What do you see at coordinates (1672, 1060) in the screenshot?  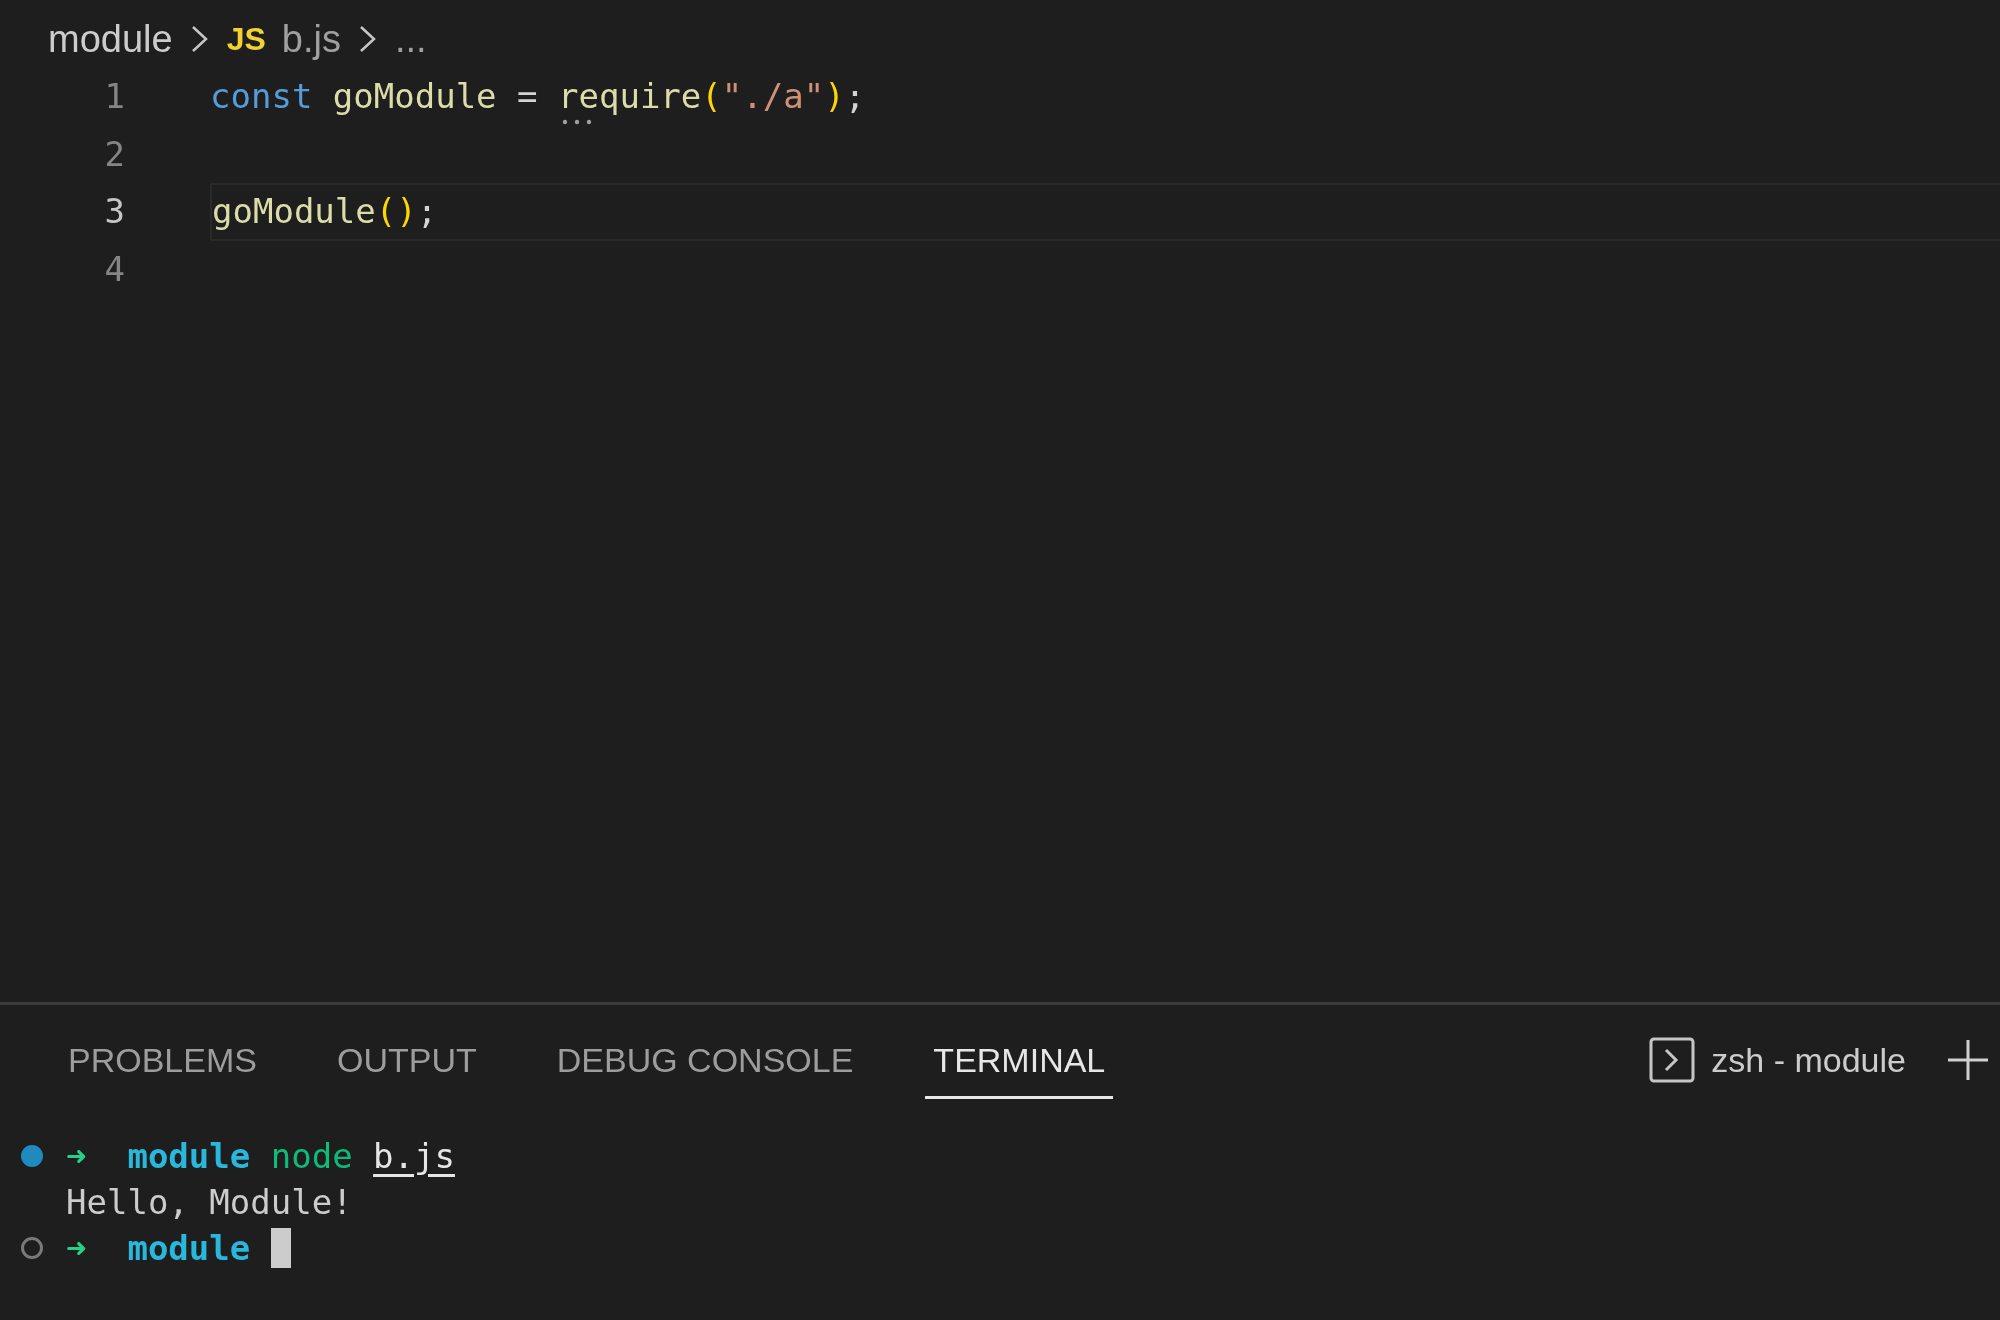 I see `terminal-icon` at bounding box center [1672, 1060].